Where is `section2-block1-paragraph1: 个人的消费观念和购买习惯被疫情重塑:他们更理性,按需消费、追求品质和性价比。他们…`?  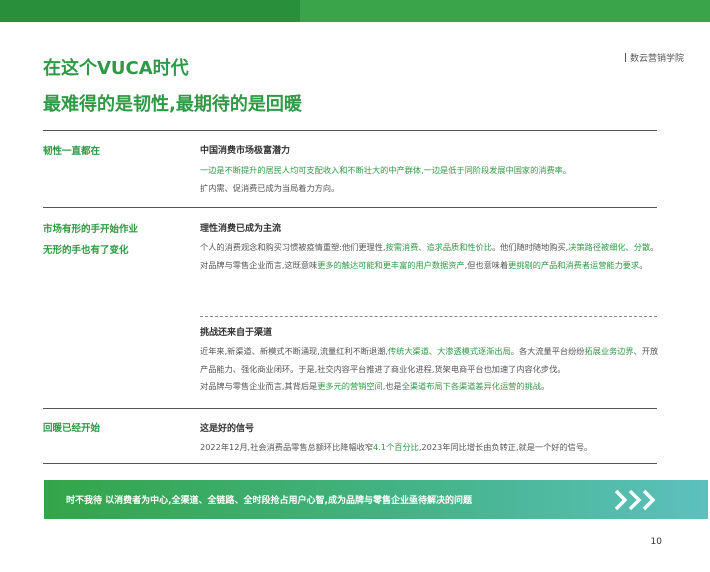 section2-block1-paragraph1: 个人的消费观念和购买习惯被疫情重塑:他们更理性,按需消费、追求品质和性价比。他们… is located at coordinates (430, 248).